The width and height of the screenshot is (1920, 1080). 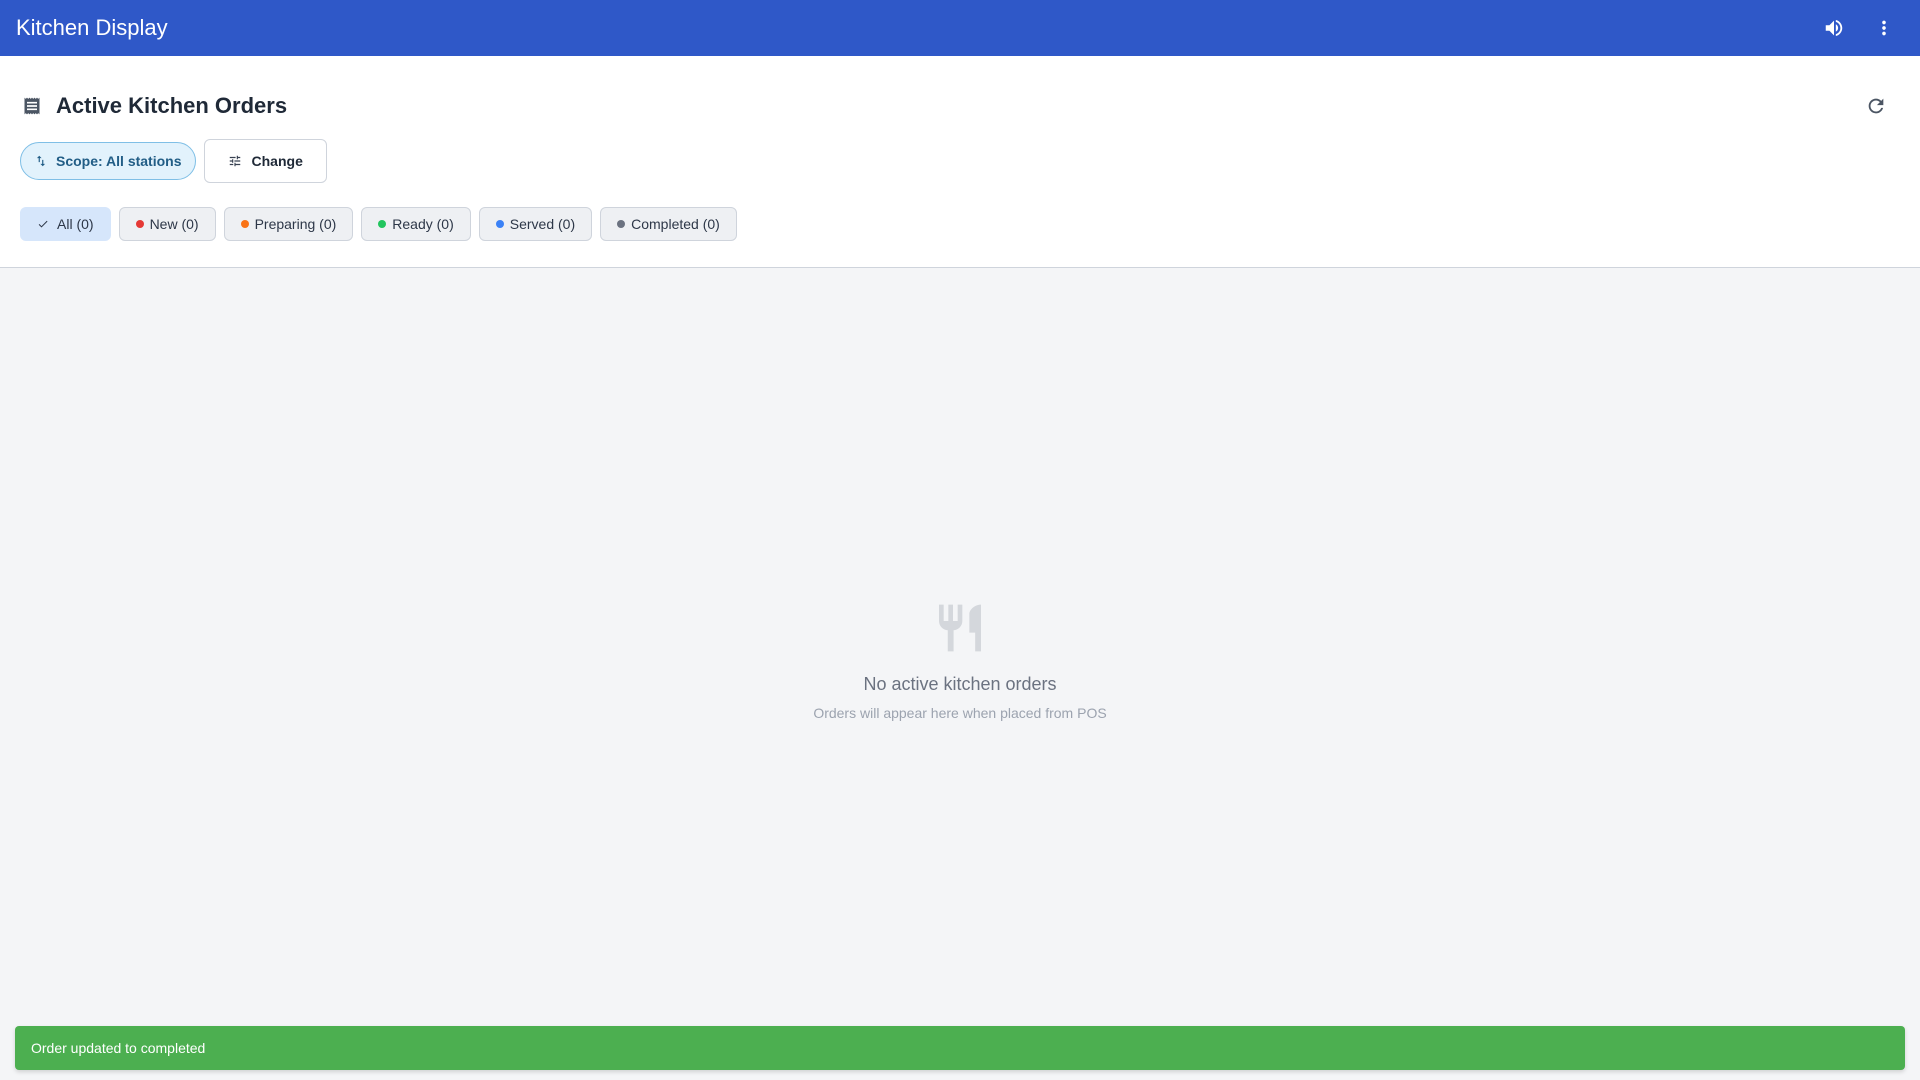 I want to click on page-heading: Active Kitchen Orders, so click(x=153, y=106).